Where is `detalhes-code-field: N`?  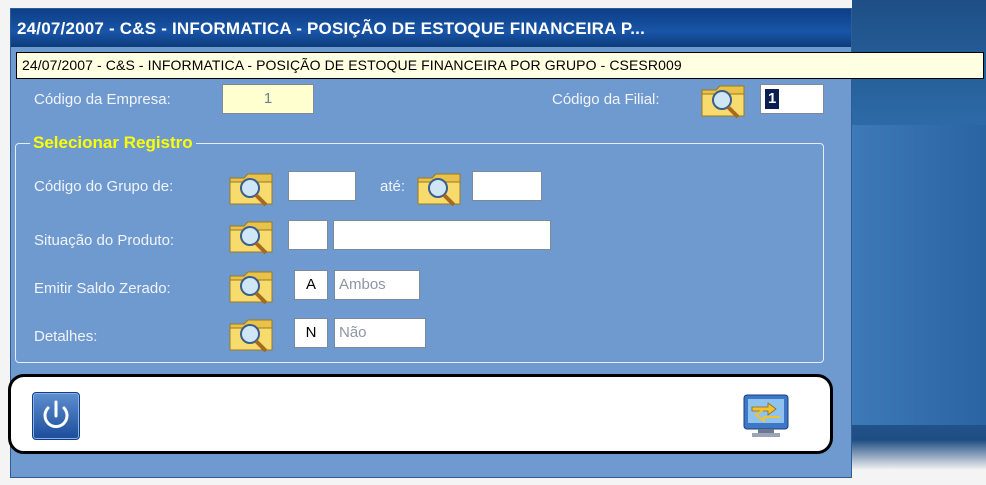
detalhes-code-field: N is located at coordinates (311, 333).